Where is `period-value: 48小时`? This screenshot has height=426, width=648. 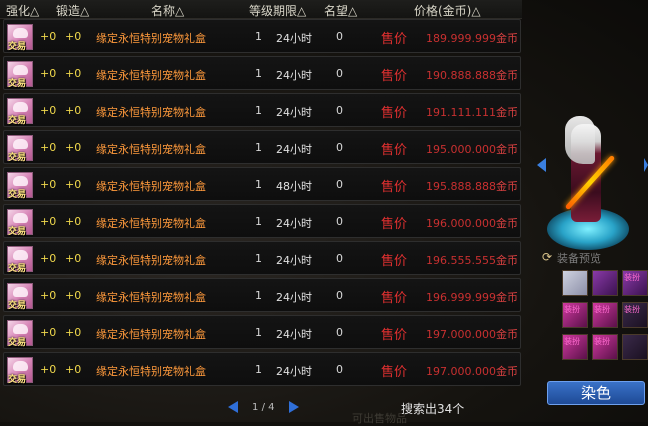
period-value: 48小时 is located at coordinates (294, 186).